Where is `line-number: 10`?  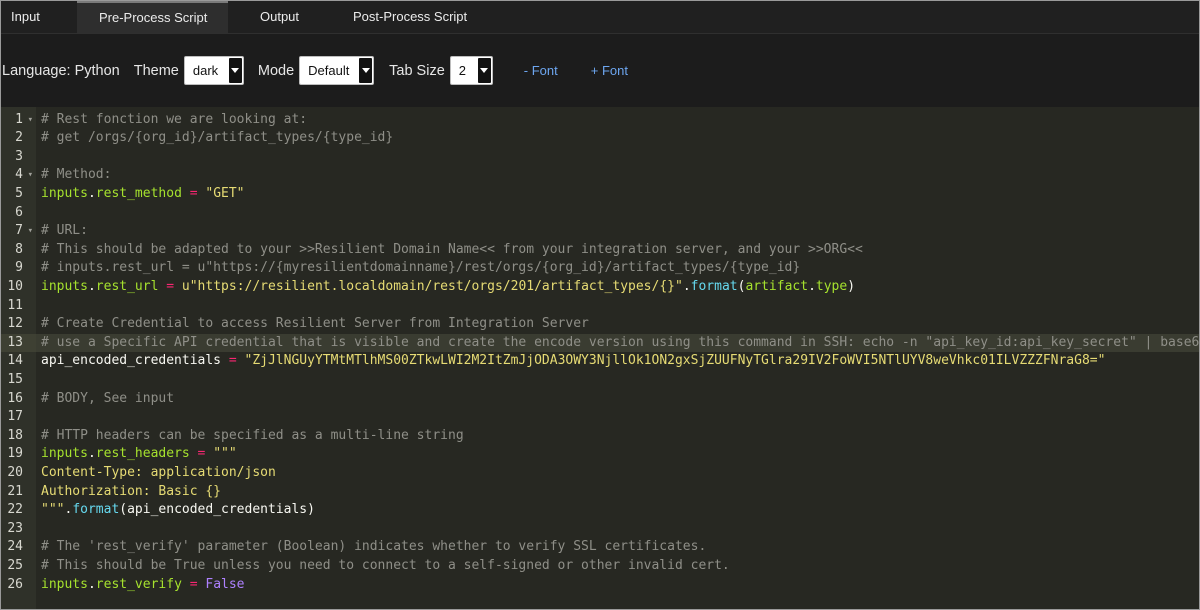
line-number: 10 is located at coordinates (15, 286).